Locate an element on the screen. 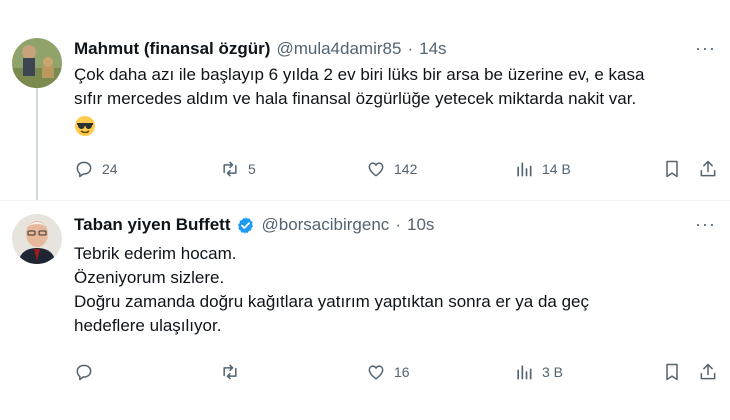 The width and height of the screenshot is (730, 420). action-bar: 24 5 142 14 B is located at coordinates (399, 171).